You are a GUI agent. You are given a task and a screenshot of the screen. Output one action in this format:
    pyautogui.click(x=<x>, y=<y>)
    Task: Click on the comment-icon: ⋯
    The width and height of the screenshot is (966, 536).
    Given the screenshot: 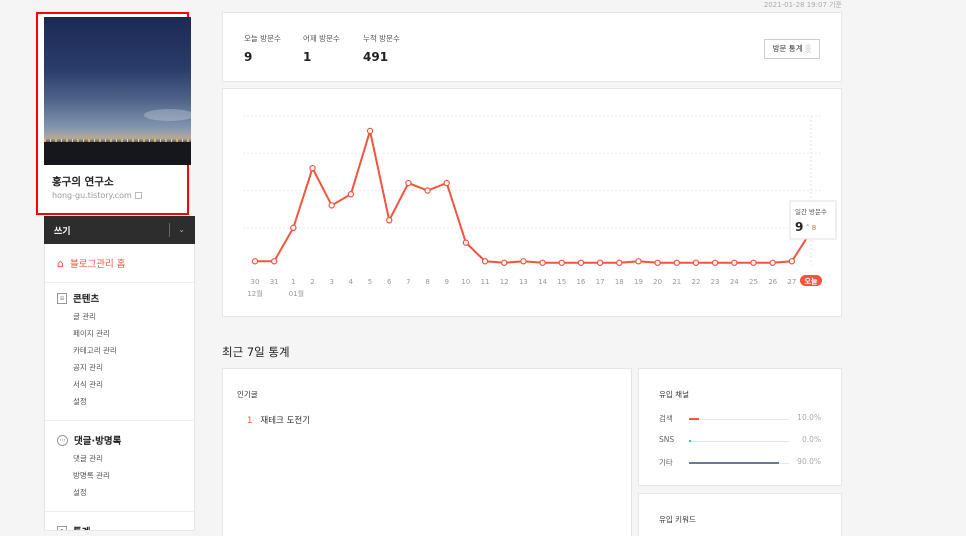 What is the action you would take?
    pyautogui.click(x=62, y=440)
    